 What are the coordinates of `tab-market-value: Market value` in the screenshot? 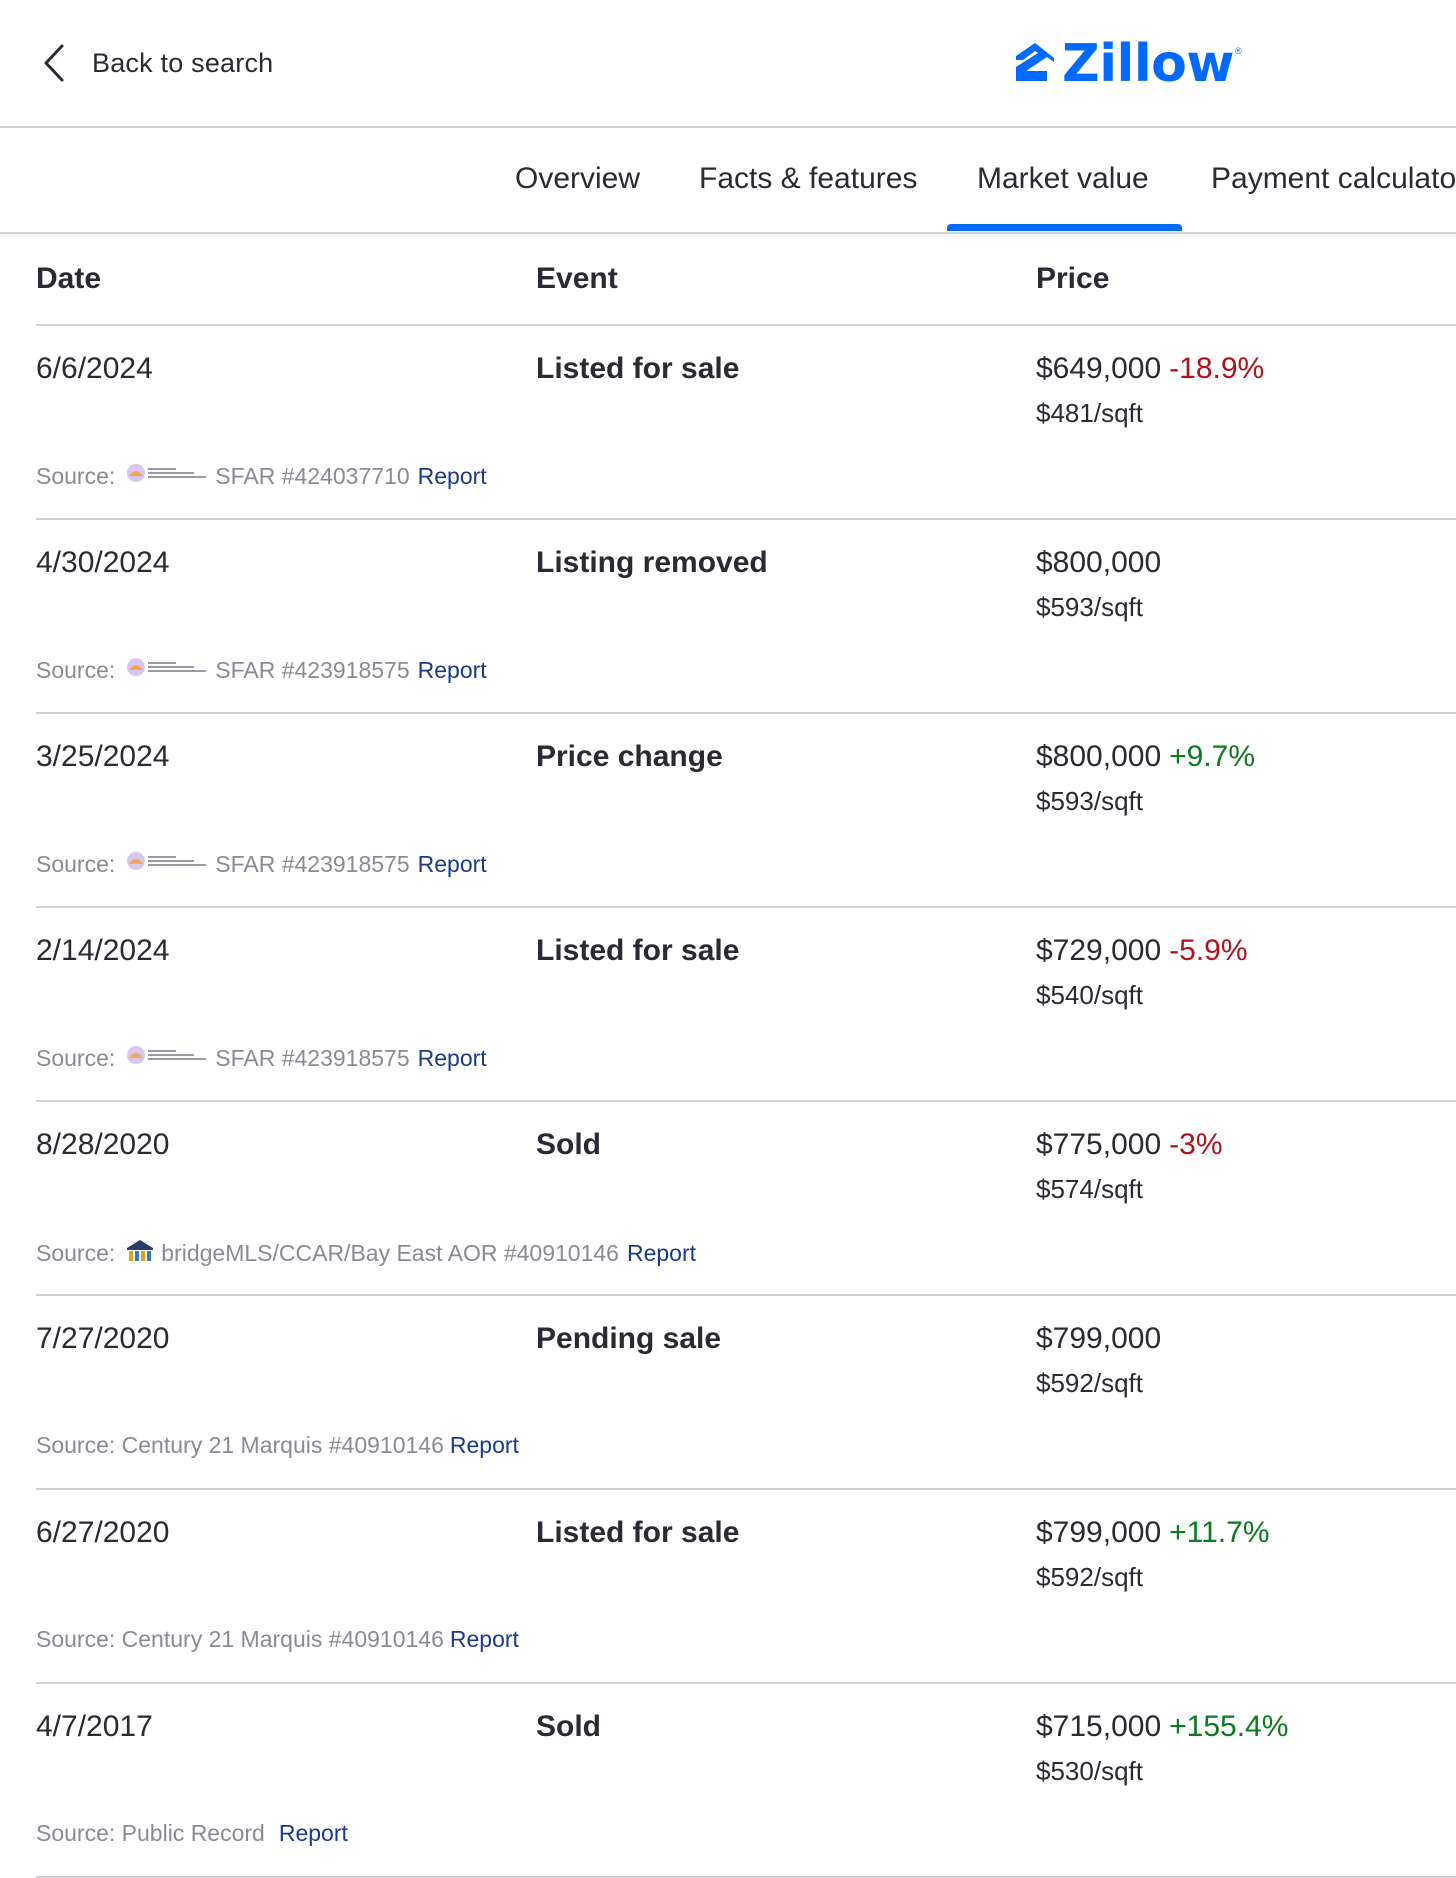 It's located at (1063, 179).